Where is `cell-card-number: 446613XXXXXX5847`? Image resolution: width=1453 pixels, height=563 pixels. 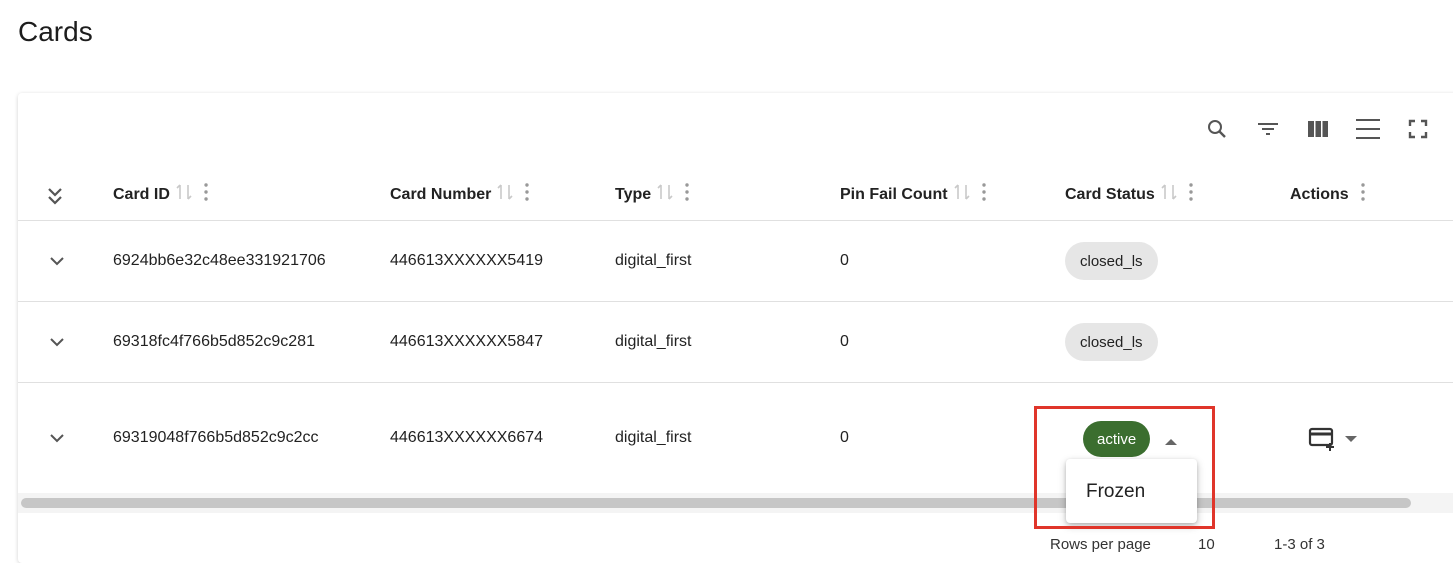
cell-card-number: 446613XXXXXX5847 is located at coordinates (467, 341).